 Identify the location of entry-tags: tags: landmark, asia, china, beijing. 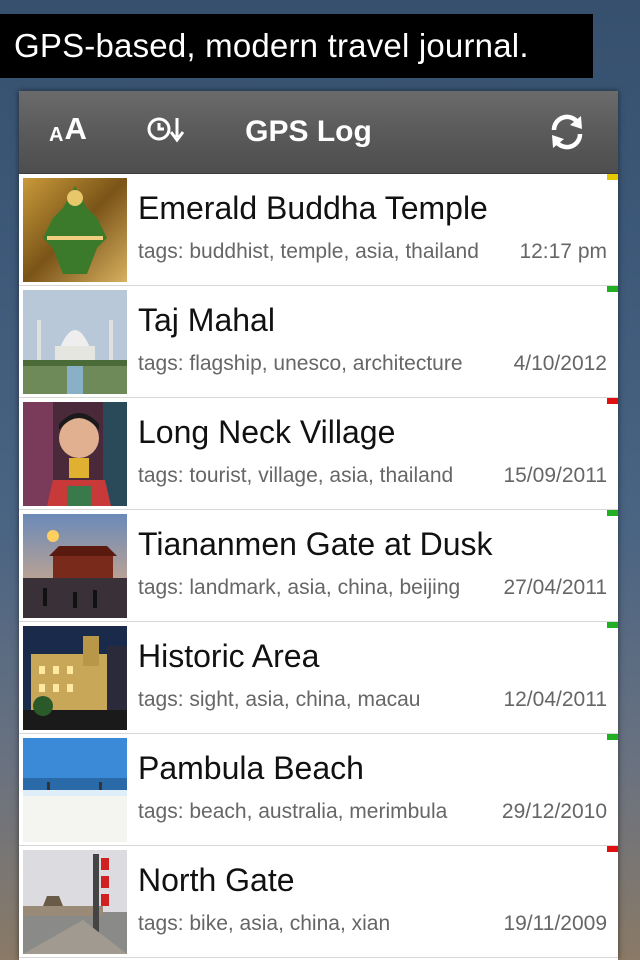
(299, 587).